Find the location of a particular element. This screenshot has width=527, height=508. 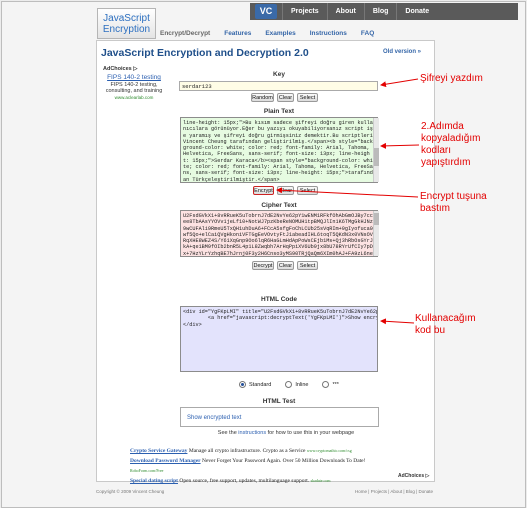

tab-encrypt-decrypt: Encrypt/Decrypt is located at coordinates (185, 33).